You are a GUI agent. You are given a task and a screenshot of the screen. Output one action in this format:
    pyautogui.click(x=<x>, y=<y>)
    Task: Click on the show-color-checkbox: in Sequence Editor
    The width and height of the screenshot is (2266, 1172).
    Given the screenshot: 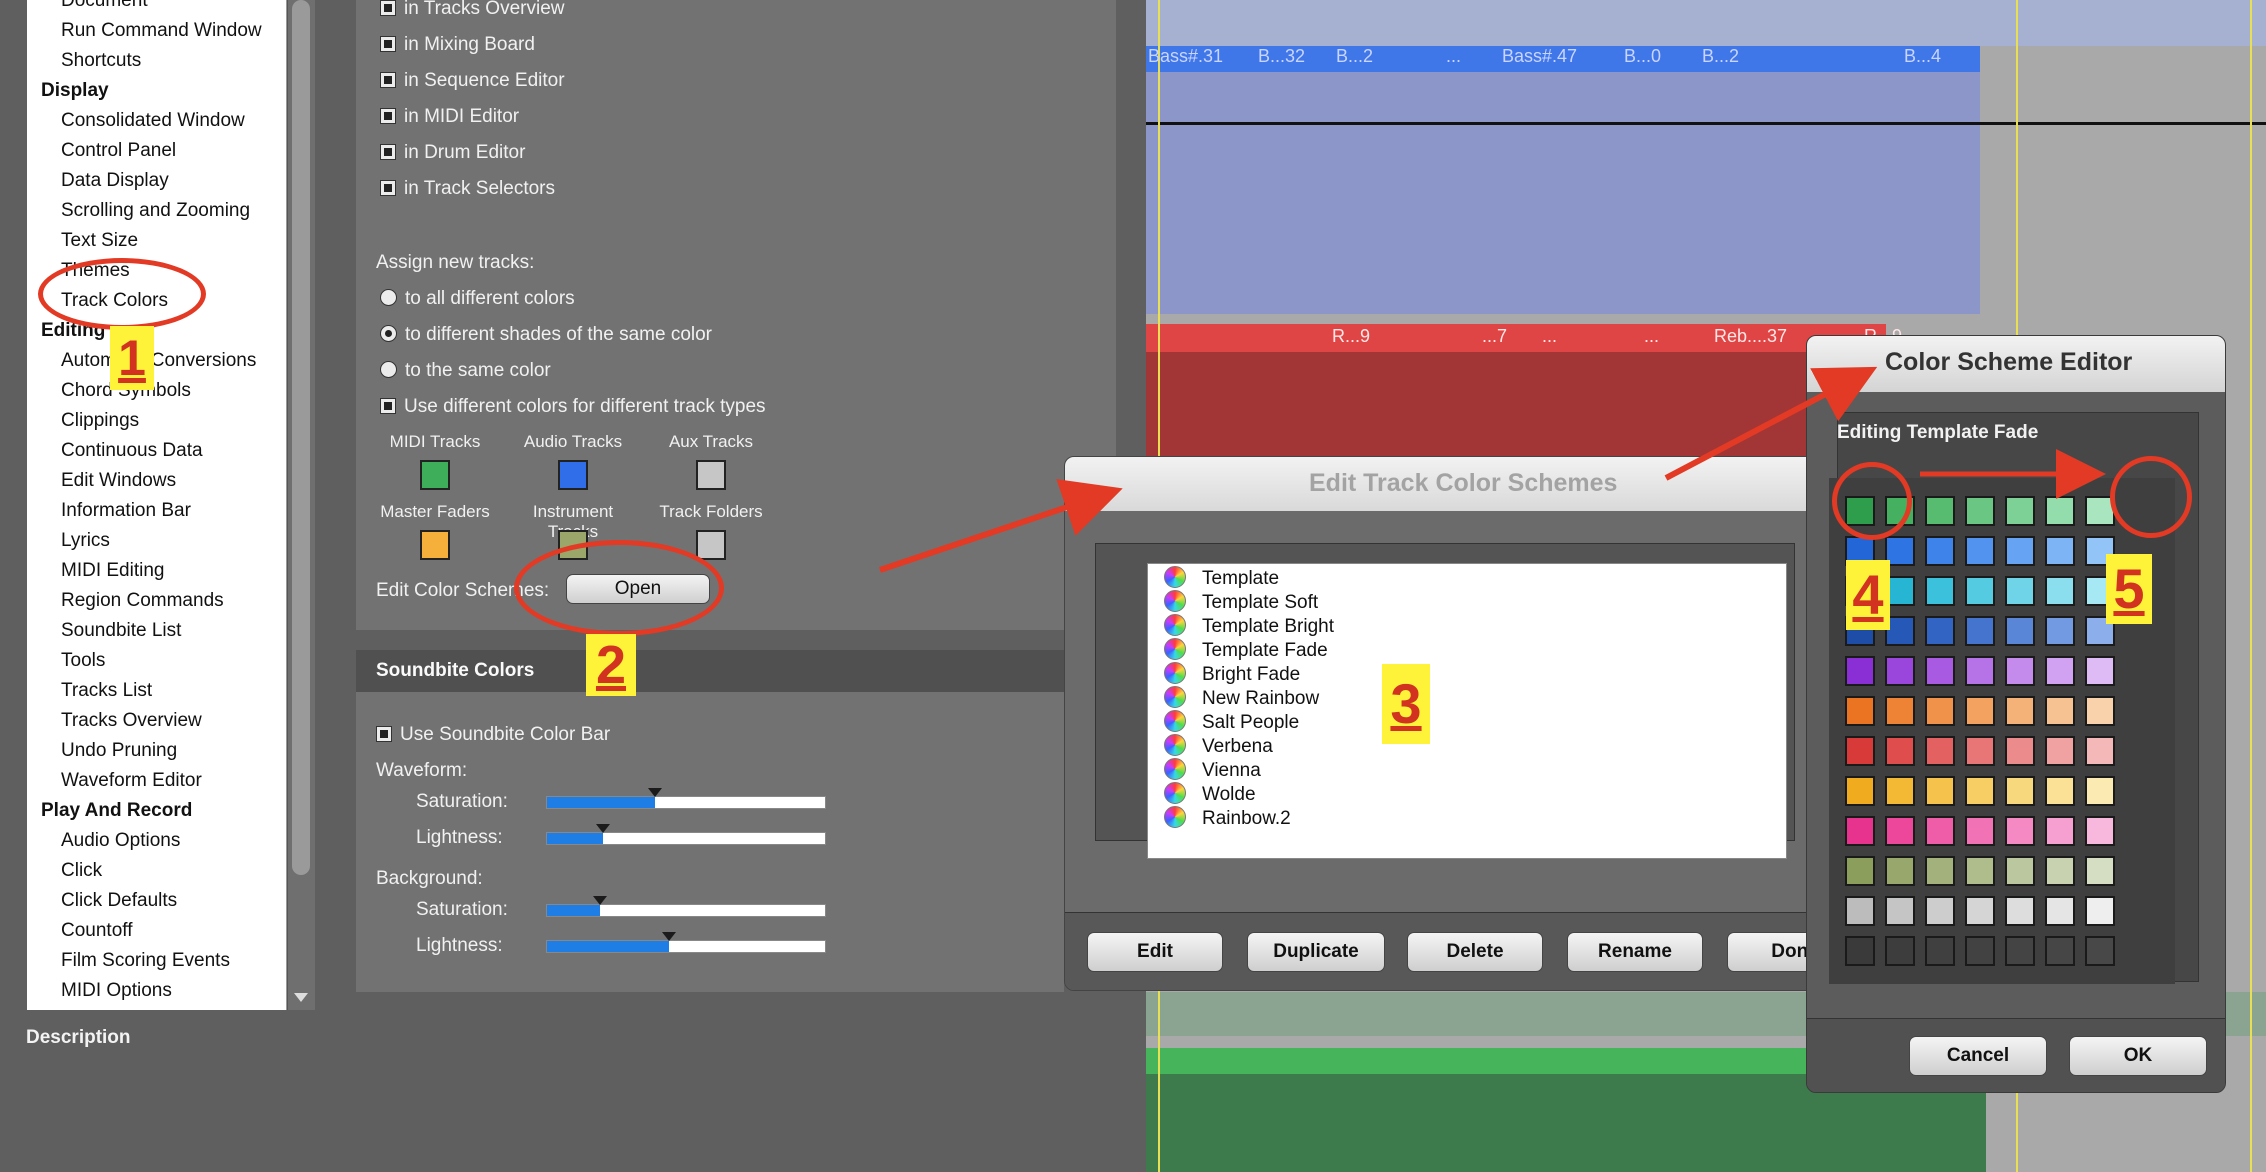 What is the action you would take?
    pyautogui.click(x=472, y=81)
    